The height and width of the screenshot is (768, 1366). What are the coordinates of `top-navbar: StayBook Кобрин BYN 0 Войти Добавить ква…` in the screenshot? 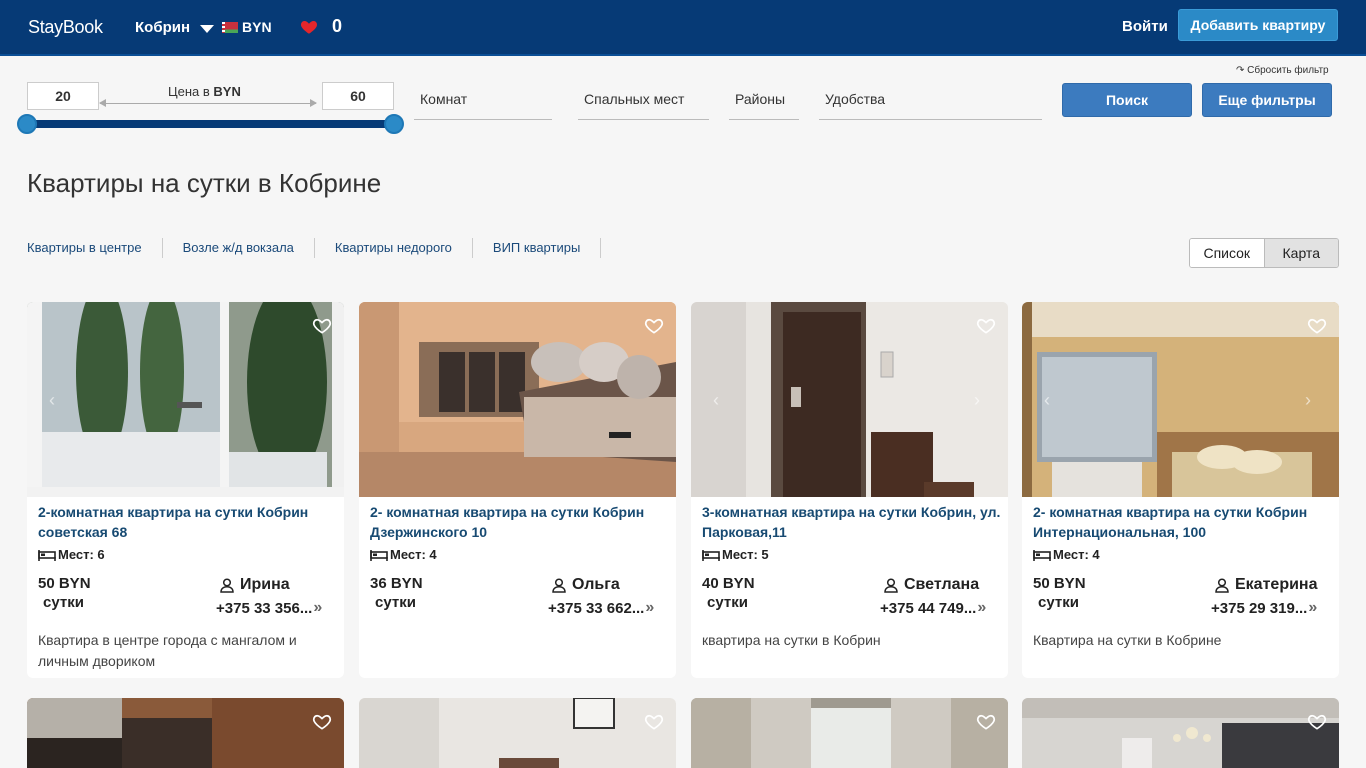 It's located at (683, 28).